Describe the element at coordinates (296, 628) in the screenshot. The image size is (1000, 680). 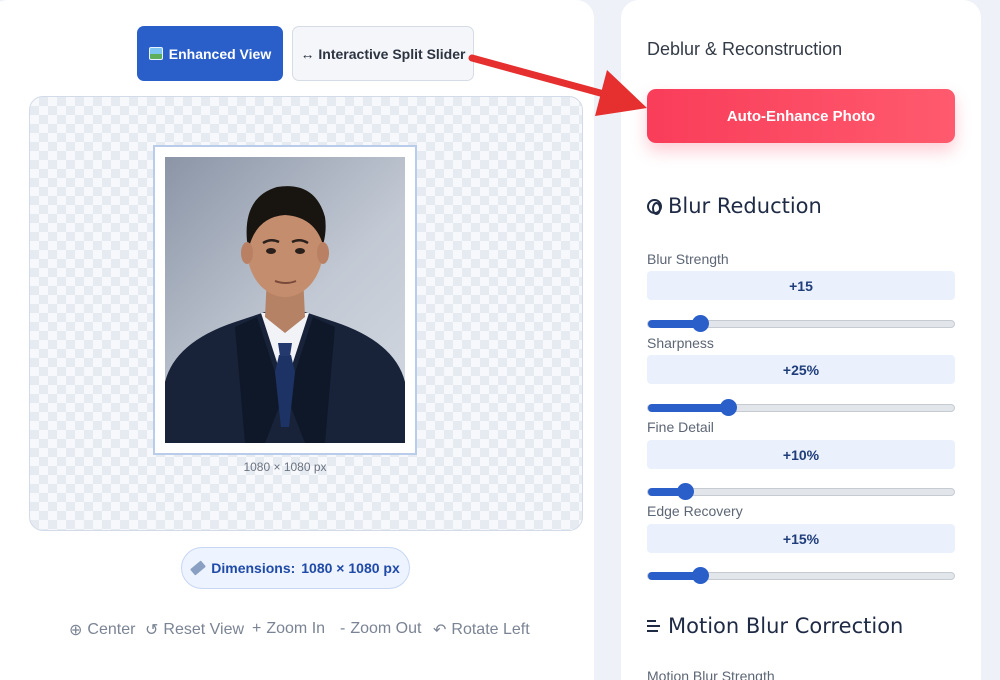
I see `zoom-in-label: Zoom In` at that location.